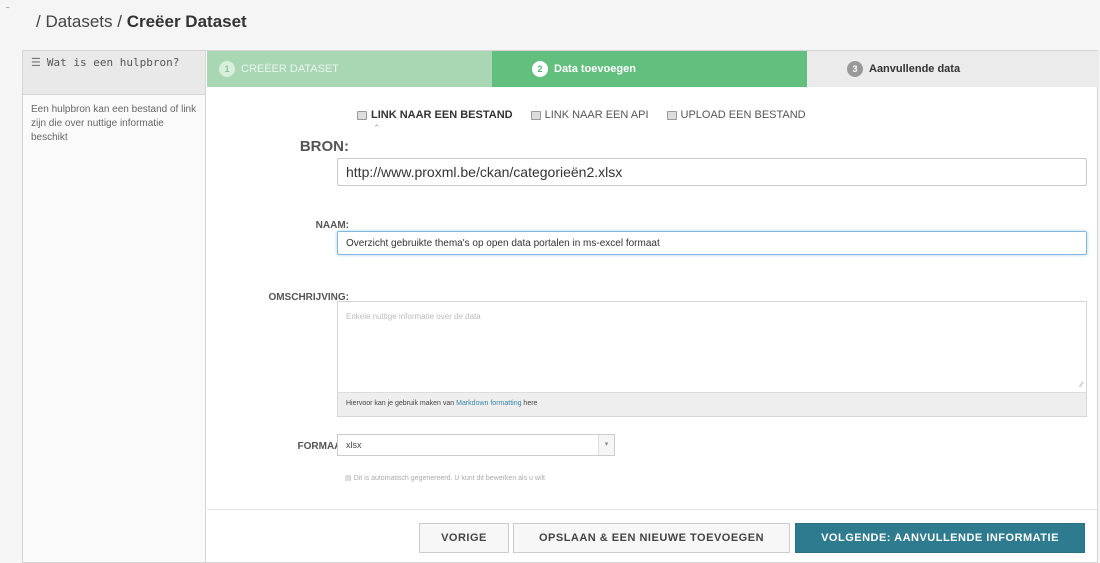 This screenshot has height=563, width=1100. I want to click on tab-label: LINK NAAR EEN BESTAND, so click(442, 115).